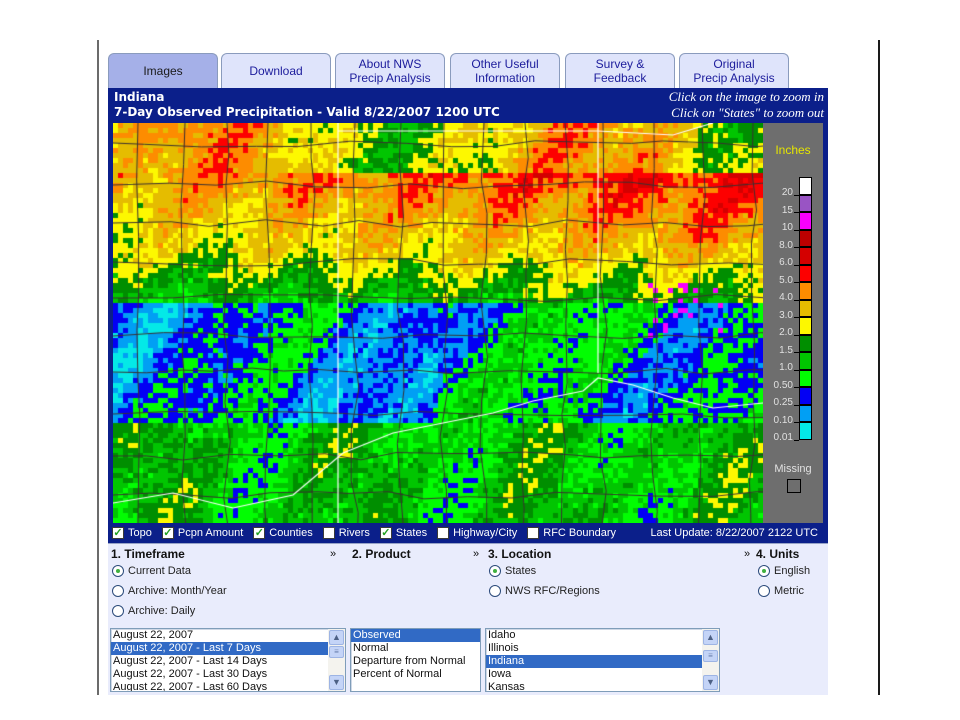 This screenshot has height=720, width=960. Describe the element at coordinates (786, 245) in the screenshot. I see `legend-label: 8.0` at that location.